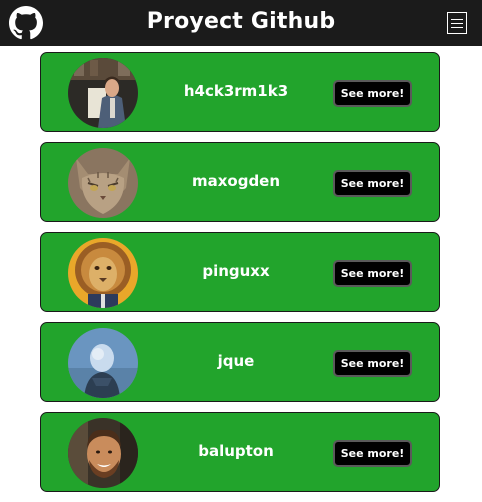  Describe the element at coordinates (236, 271) in the screenshot. I see `username: pinguxx` at that location.